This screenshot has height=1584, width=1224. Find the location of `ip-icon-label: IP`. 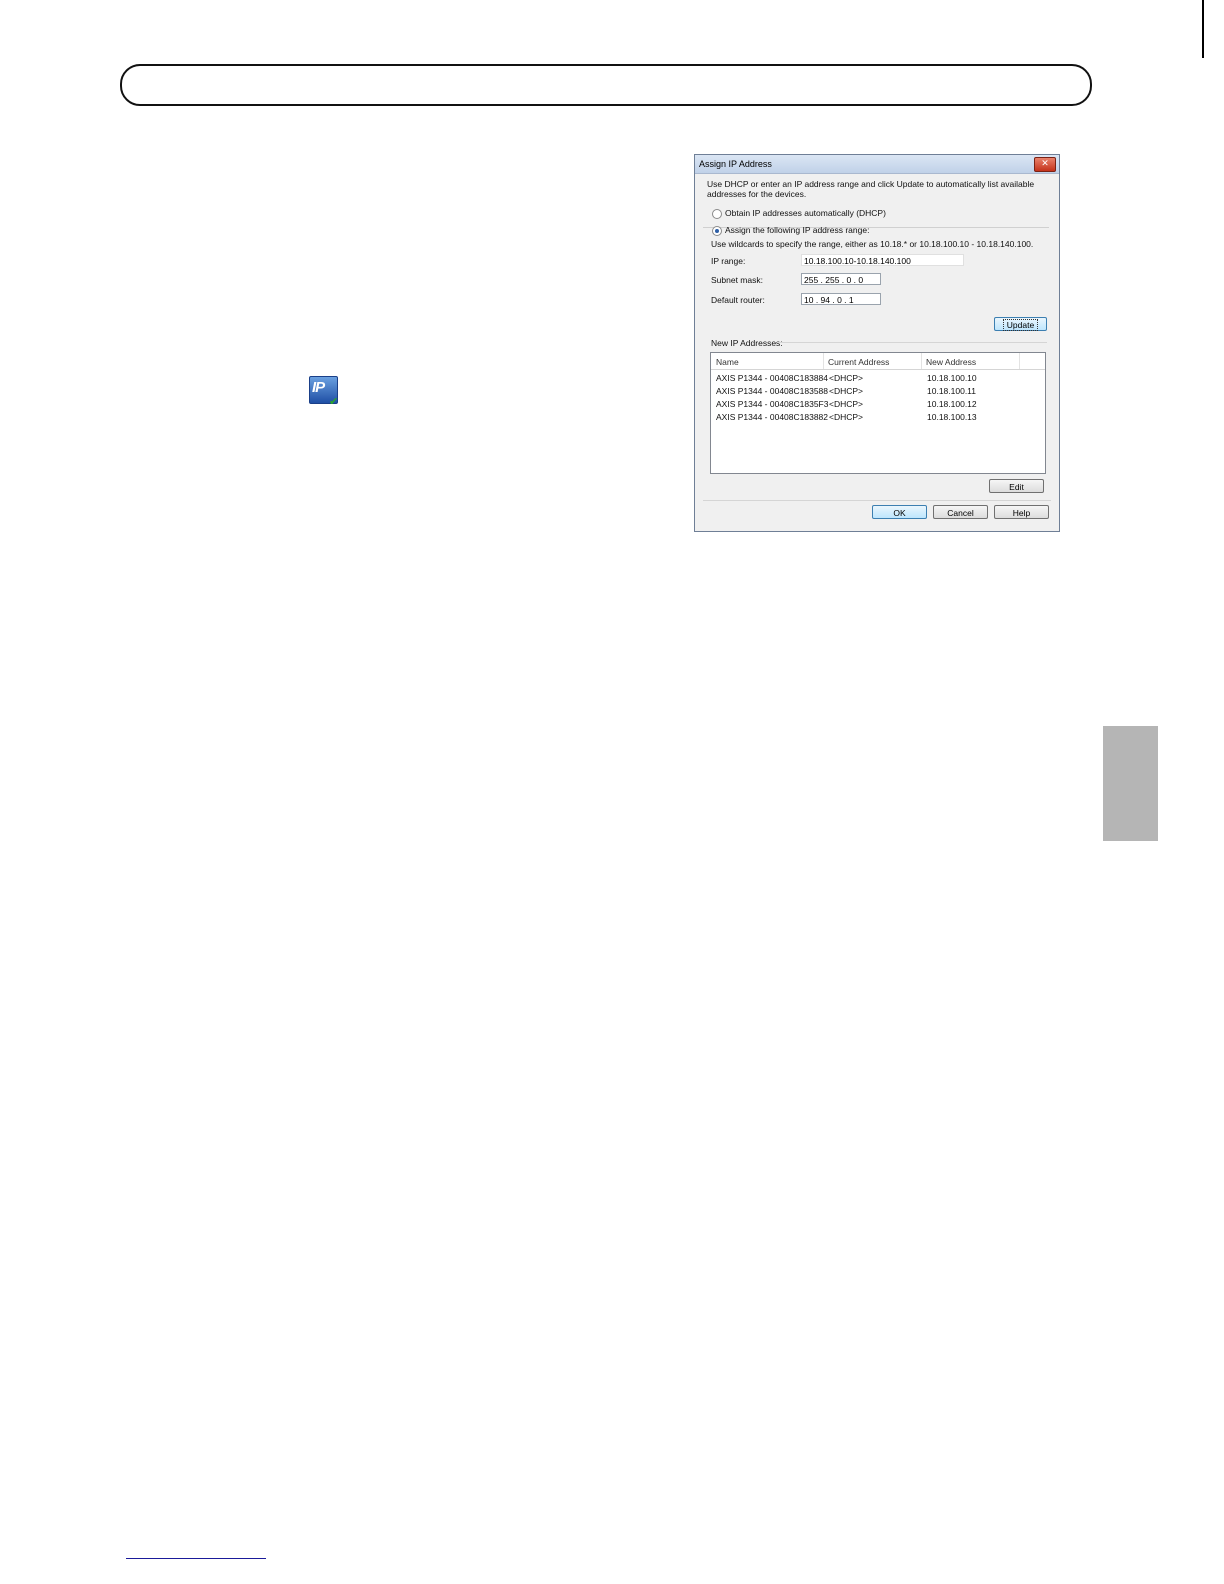

ip-icon-label: IP is located at coordinates (318, 387).